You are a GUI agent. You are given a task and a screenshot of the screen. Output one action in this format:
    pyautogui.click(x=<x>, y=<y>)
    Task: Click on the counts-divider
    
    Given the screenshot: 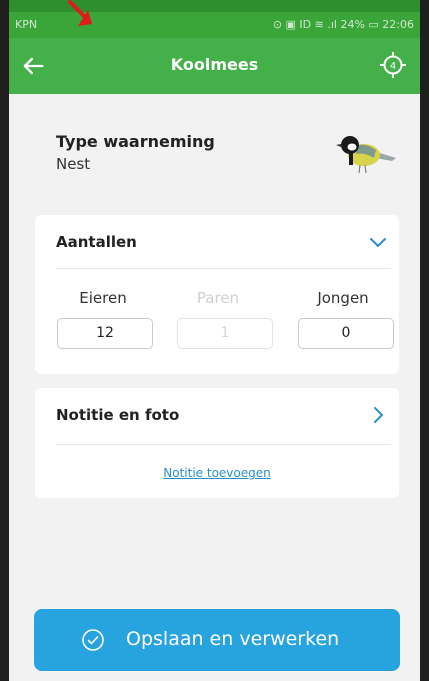 What is the action you would take?
    pyautogui.click(x=223, y=268)
    